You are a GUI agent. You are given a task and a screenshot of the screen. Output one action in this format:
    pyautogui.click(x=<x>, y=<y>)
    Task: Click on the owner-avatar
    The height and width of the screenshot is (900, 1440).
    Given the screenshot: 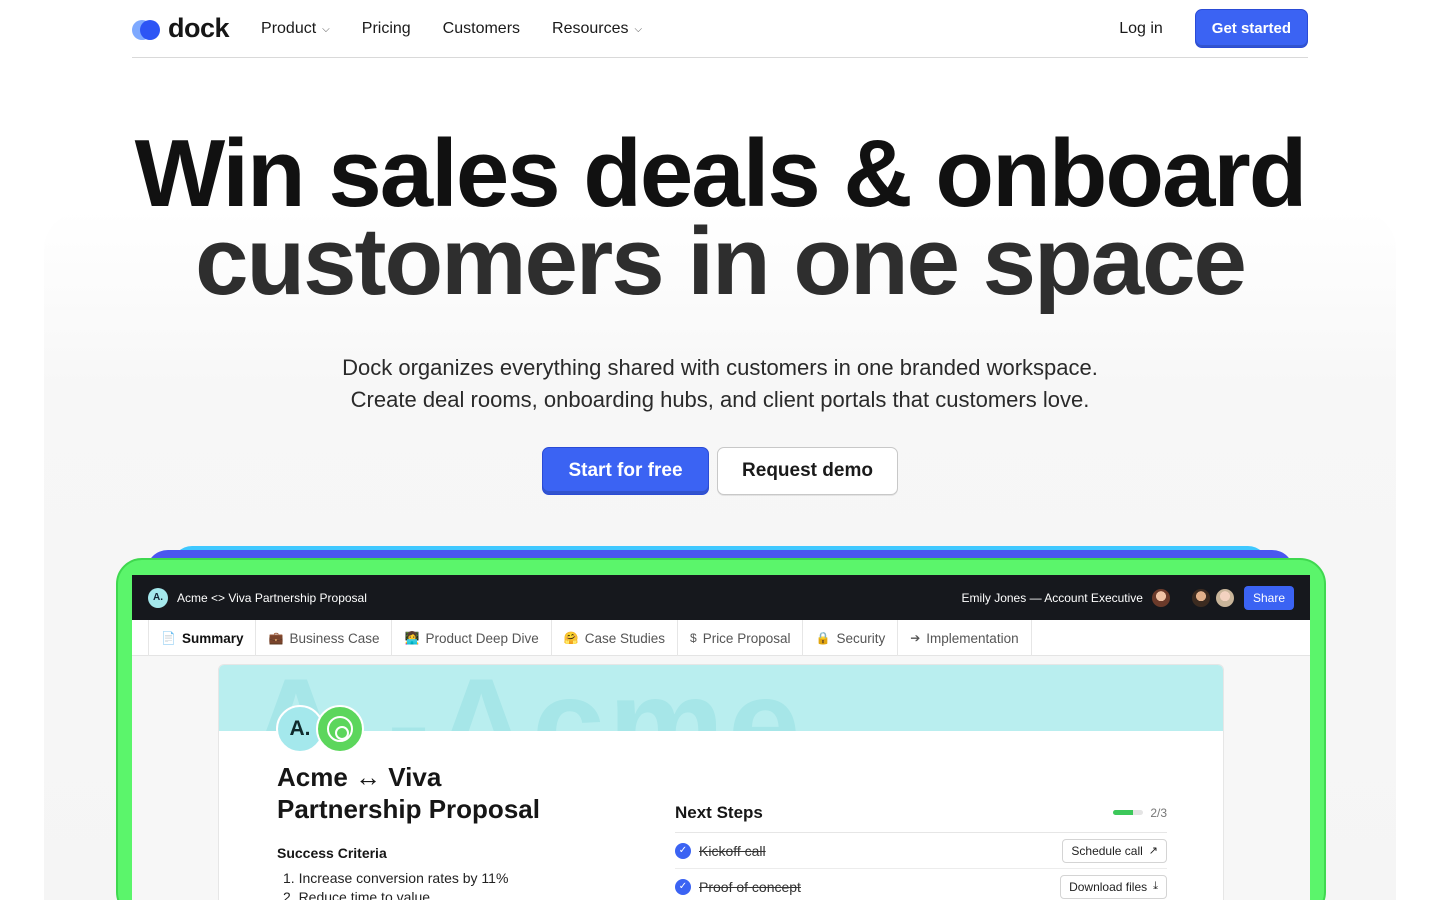 What is the action you would take?
    pyautogui.click(x=1160, y=597)
    